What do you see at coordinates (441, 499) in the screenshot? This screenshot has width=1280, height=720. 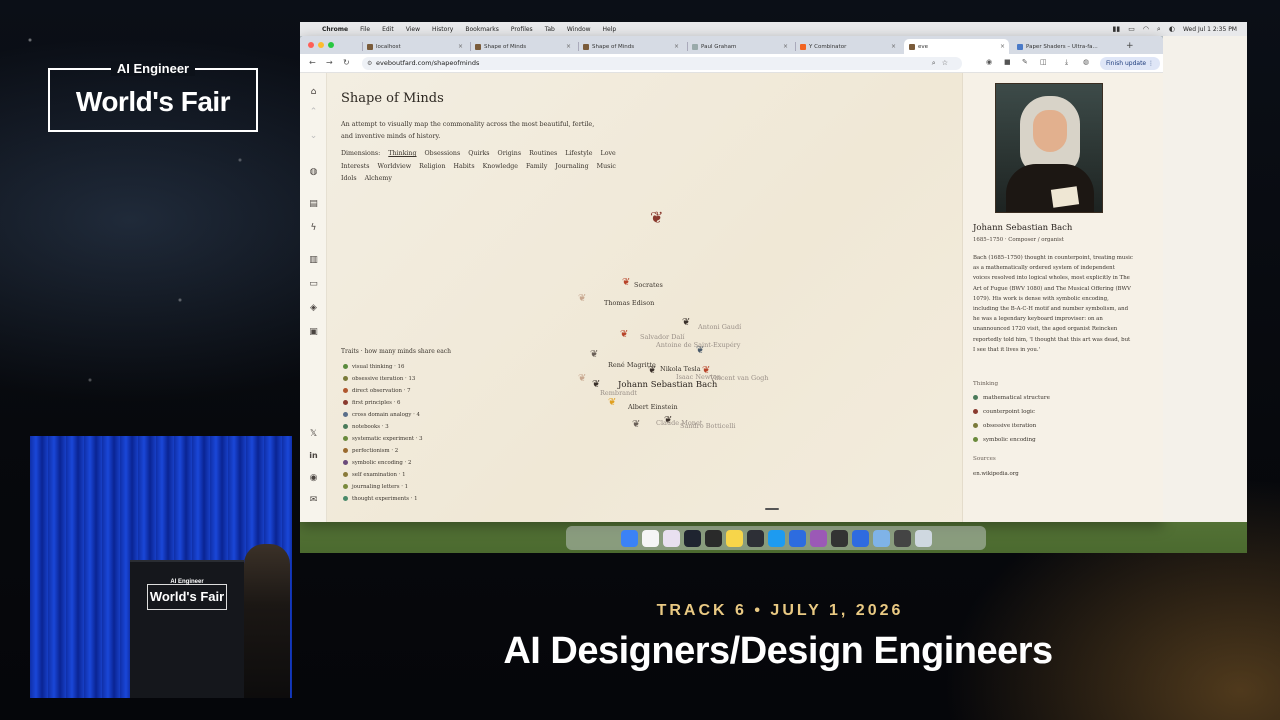 I see `trait-row: thought experiments · 1` at bounding box center [441, 499].